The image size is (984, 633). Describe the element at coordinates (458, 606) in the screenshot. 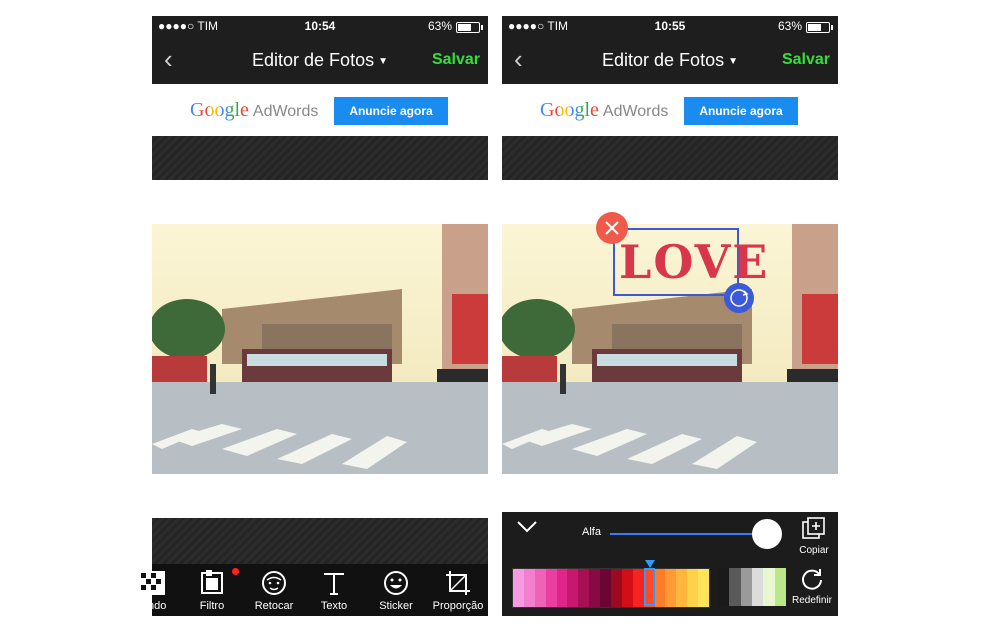

I see `tool-label: Proporção` at that location.